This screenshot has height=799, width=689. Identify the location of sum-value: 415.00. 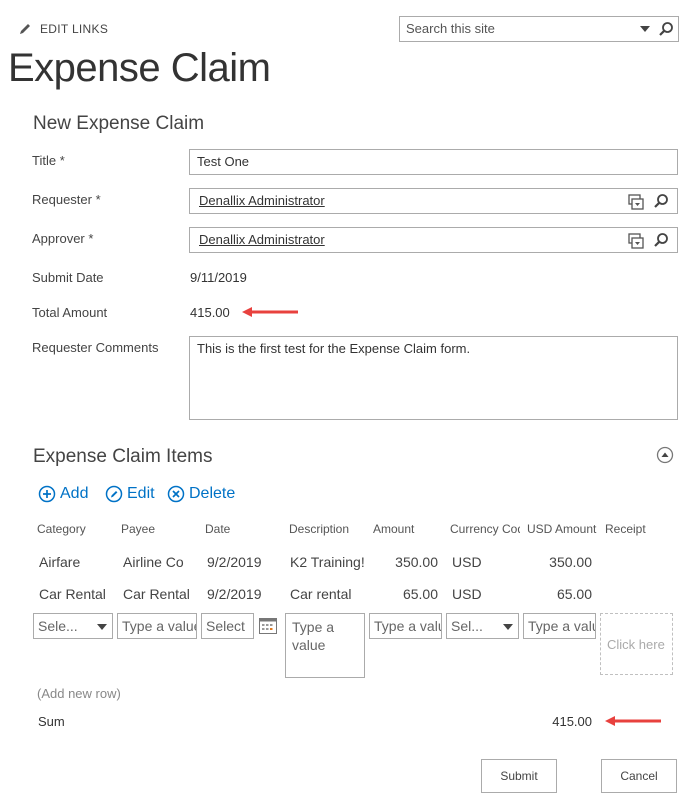
(572, 721).